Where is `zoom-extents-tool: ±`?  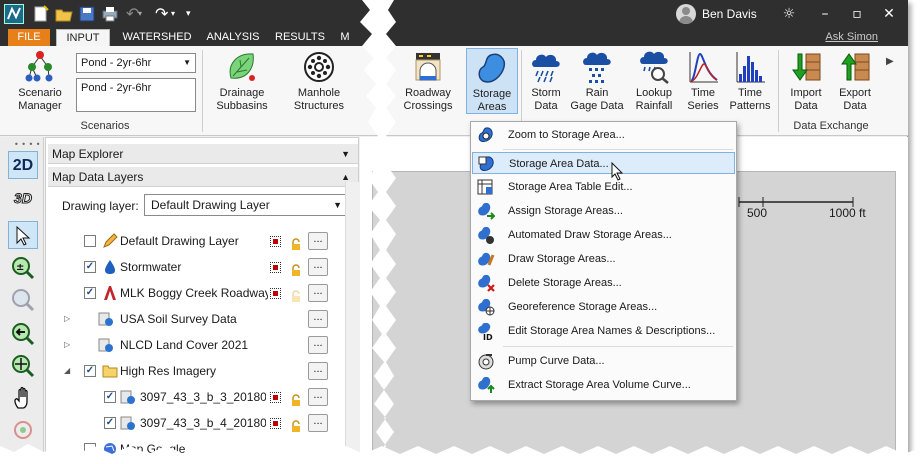 zoom-extents-tool: ± is located at coordinates (23, 267).